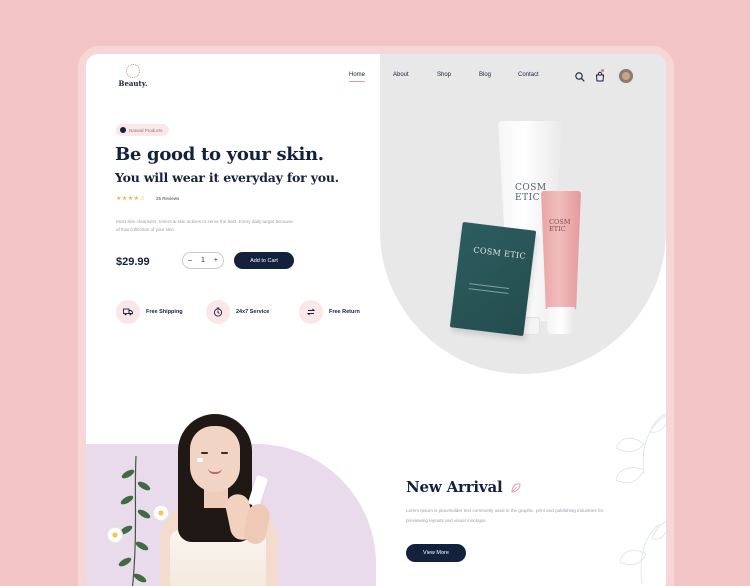 This screenshot has height=586, width=750. Describe the element at coordinates (640, 498) in the screenshot. I see `leaf-outline-decoration-icon` at that location.